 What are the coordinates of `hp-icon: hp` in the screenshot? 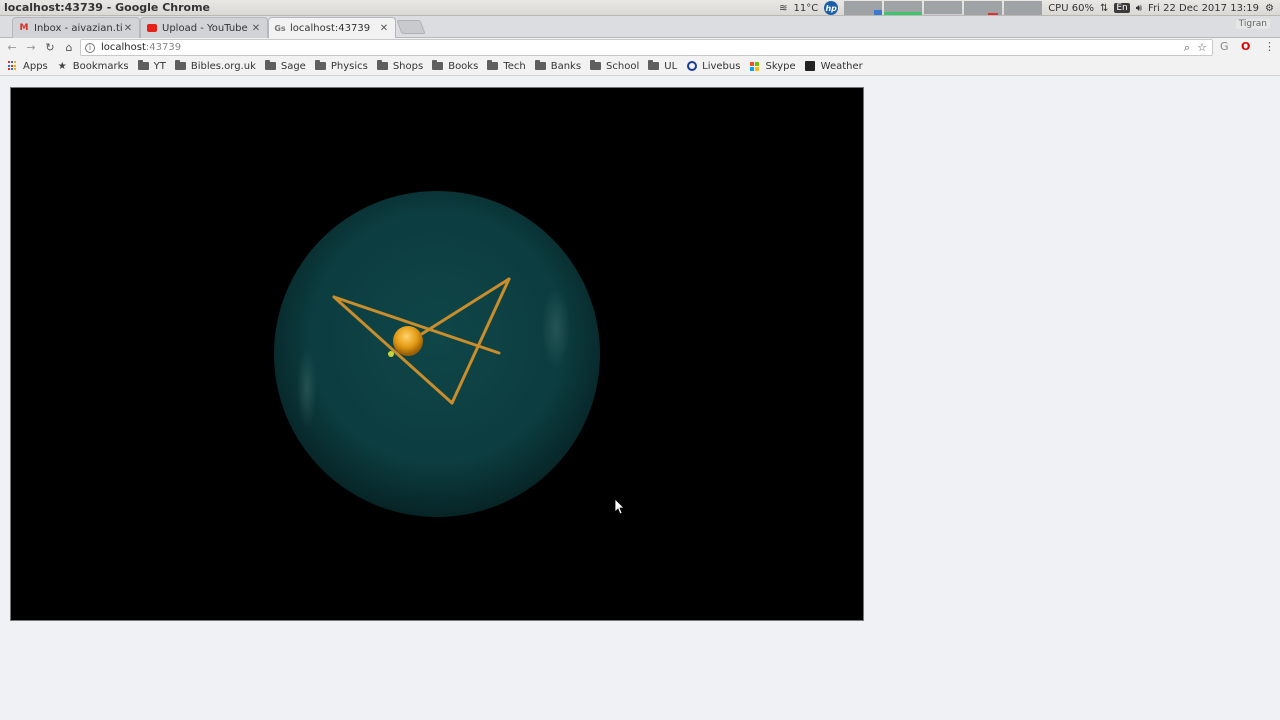 It's located at (831, 8).